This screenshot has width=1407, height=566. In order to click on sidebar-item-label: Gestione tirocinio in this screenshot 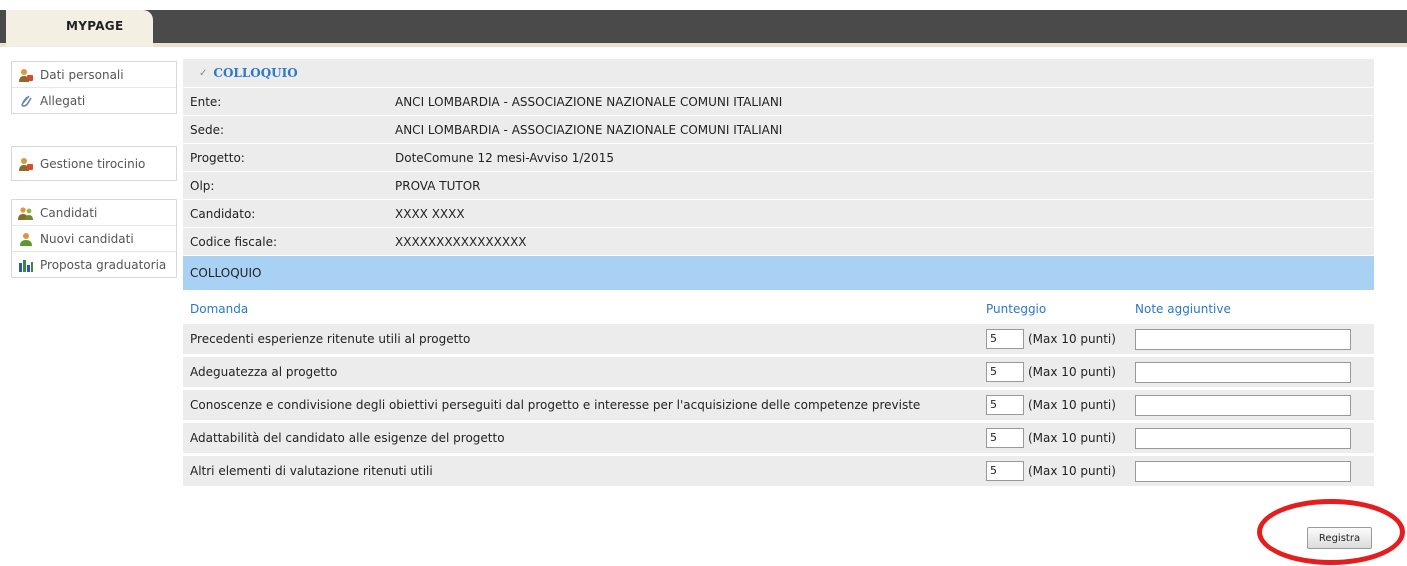, I will do `click(93, 163)`.